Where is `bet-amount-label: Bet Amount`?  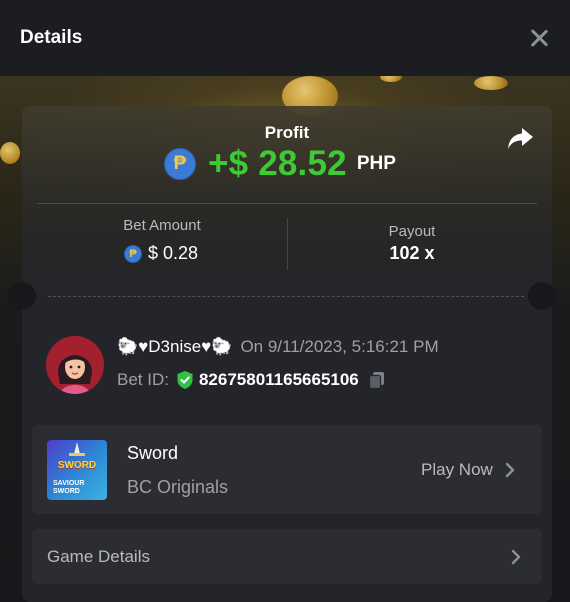 bet-amount-label: Bet Amount is located at coordinates (162, 225).